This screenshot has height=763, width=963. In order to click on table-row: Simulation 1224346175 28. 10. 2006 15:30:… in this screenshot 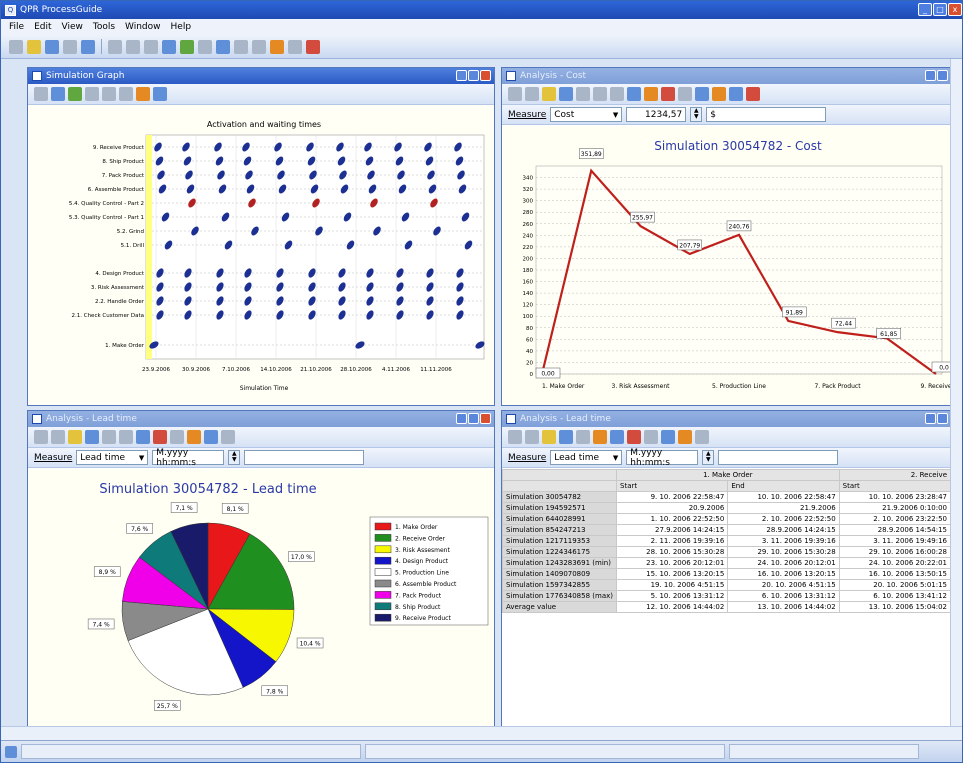, I will do `click(726, 552)`.